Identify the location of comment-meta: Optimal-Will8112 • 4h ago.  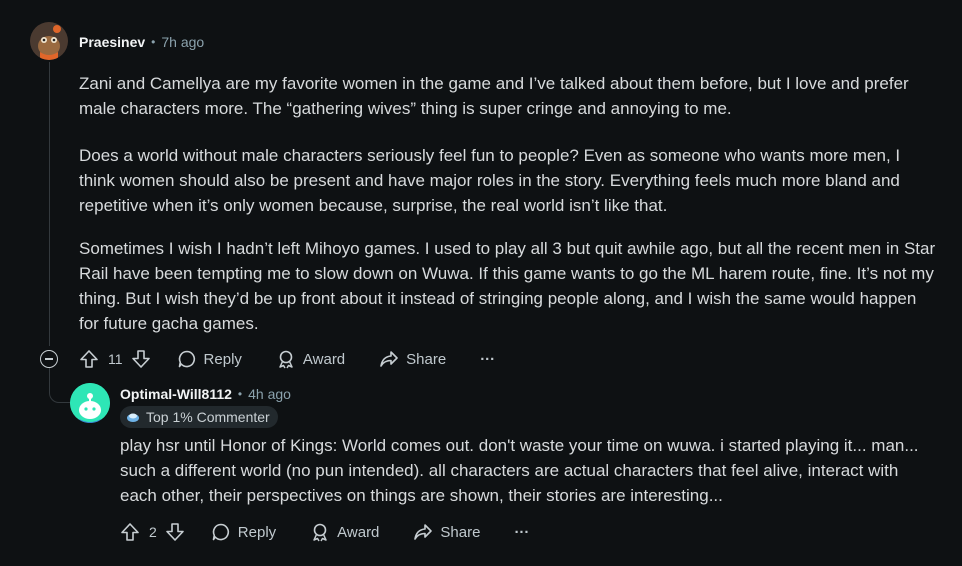
(205, 394).